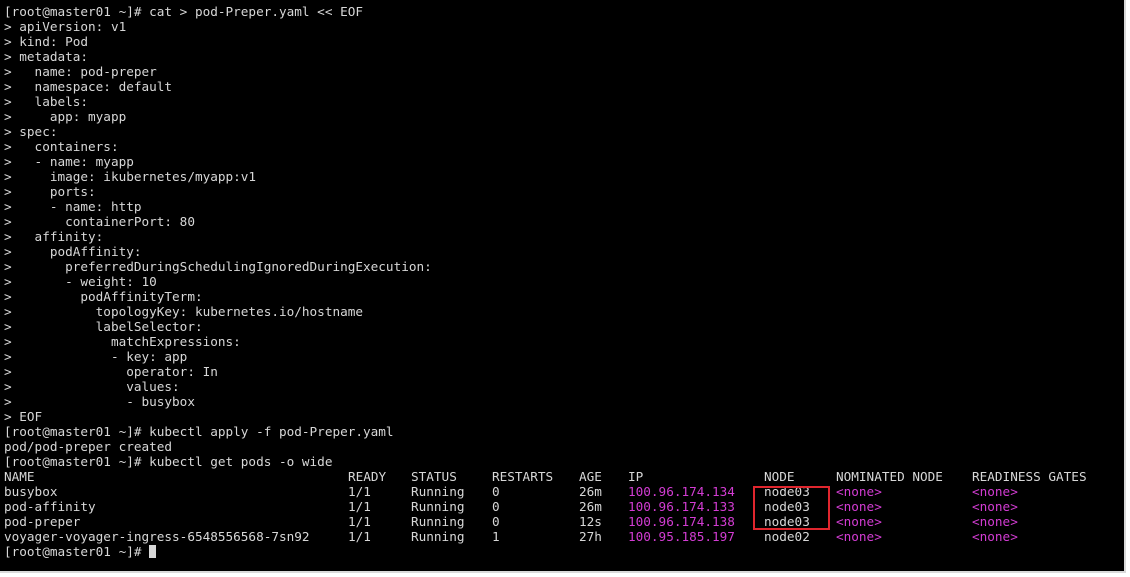 The height and width of the screenshot is (577, 1130). Describe the element at coordinates (31, 491) in the screenshot. I see `pod-name: busybox` at that location.